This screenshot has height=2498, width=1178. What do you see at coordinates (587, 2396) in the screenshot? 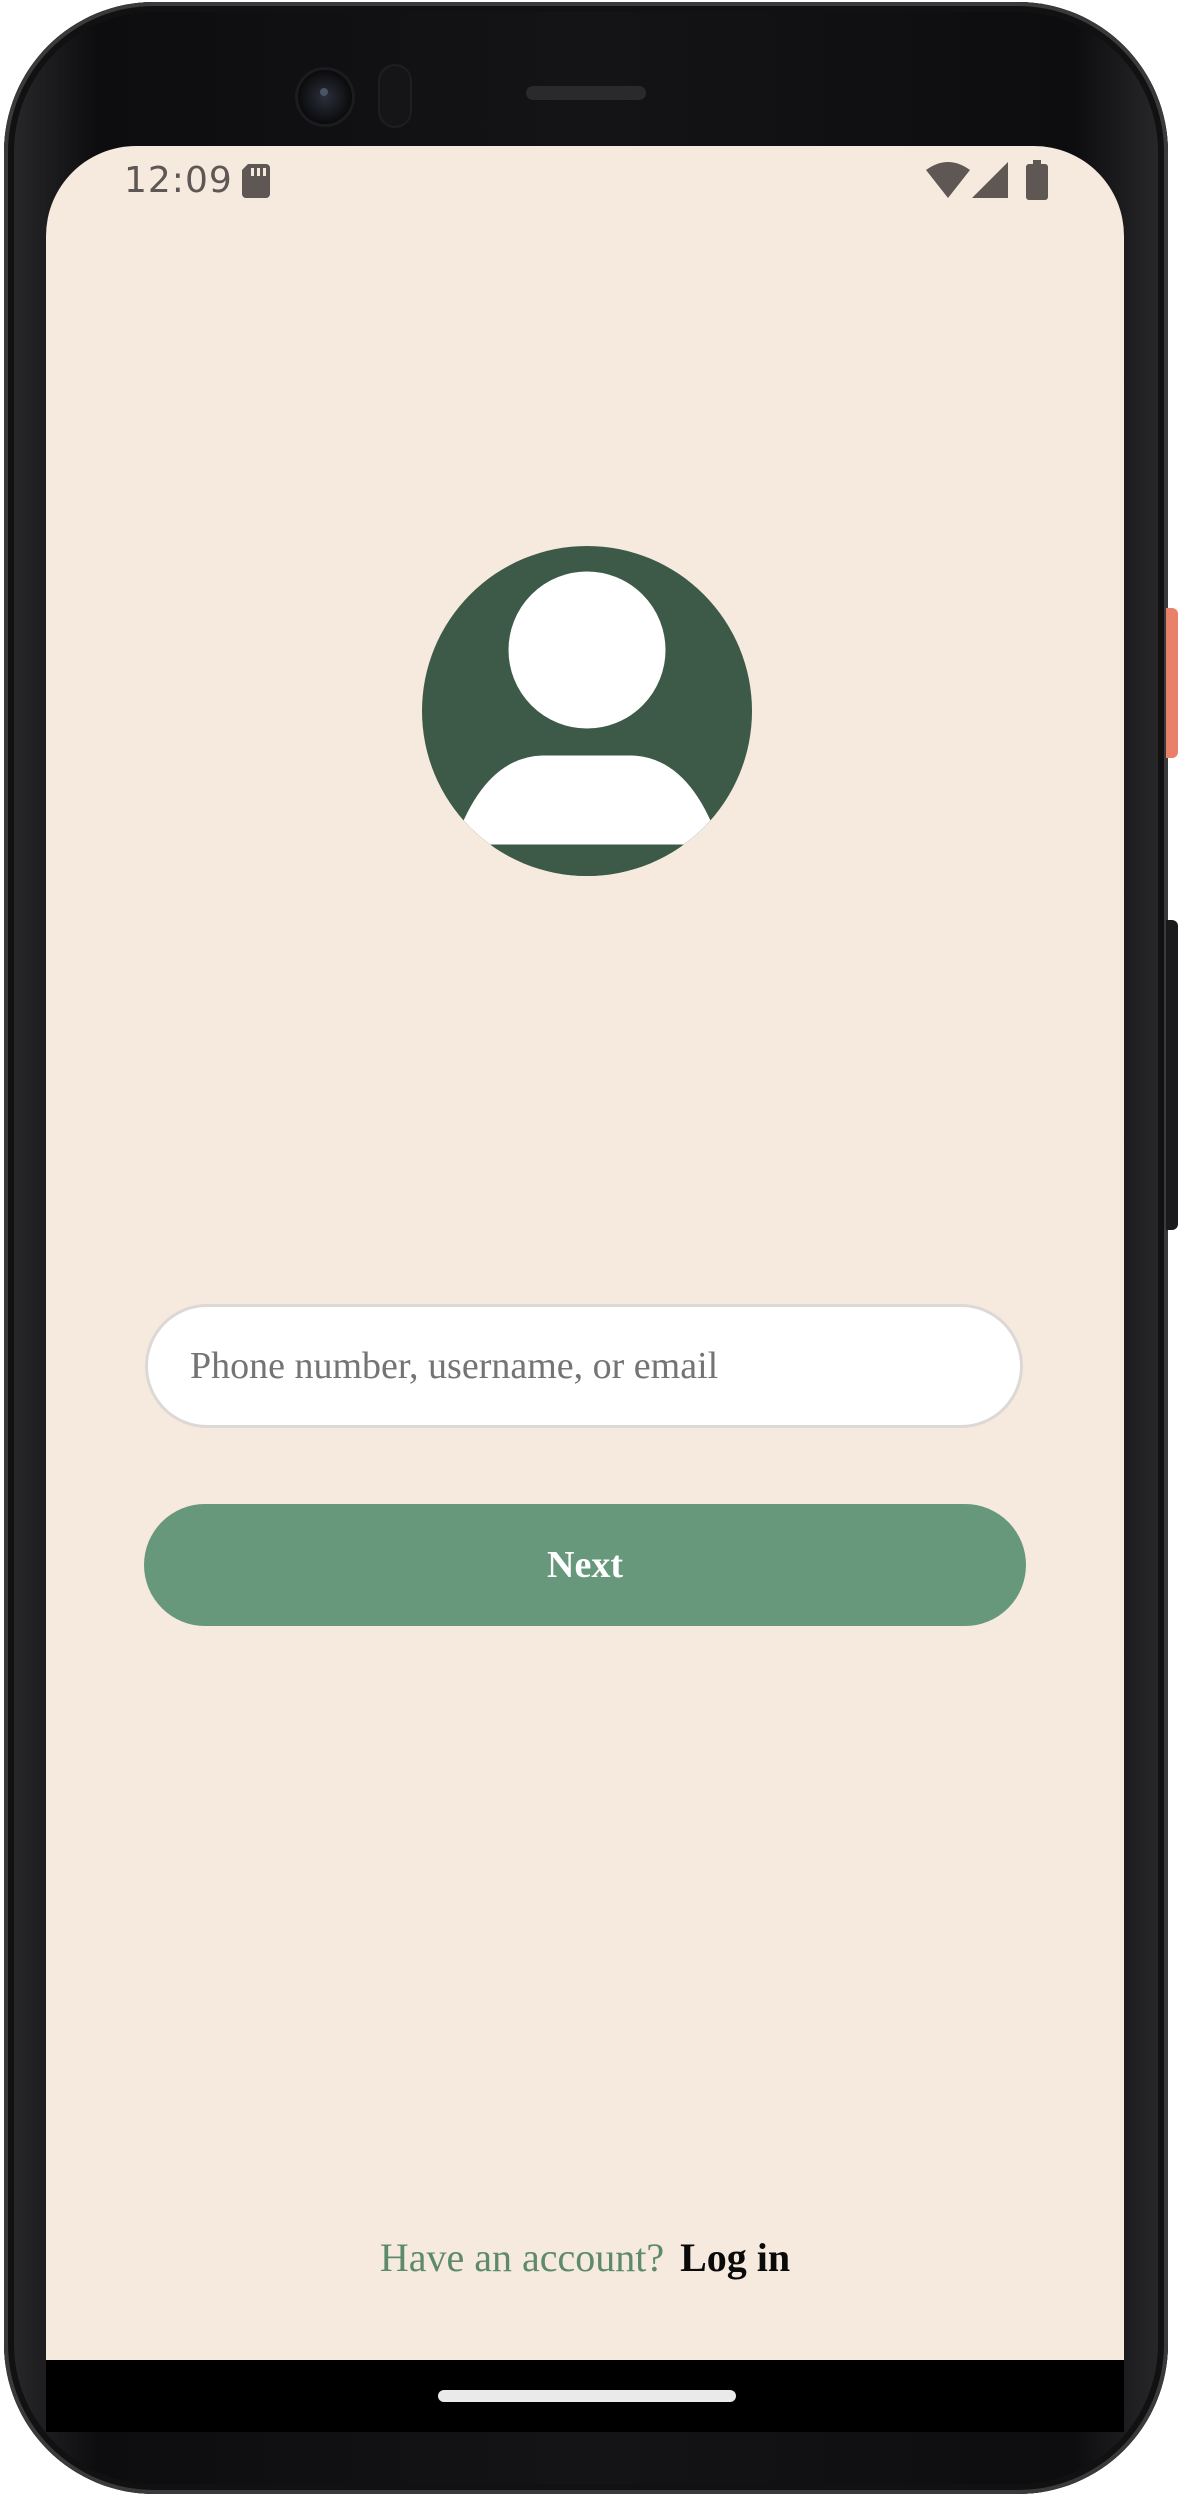
I see `home-gesture-handle` at bounding box center [587, 2396].